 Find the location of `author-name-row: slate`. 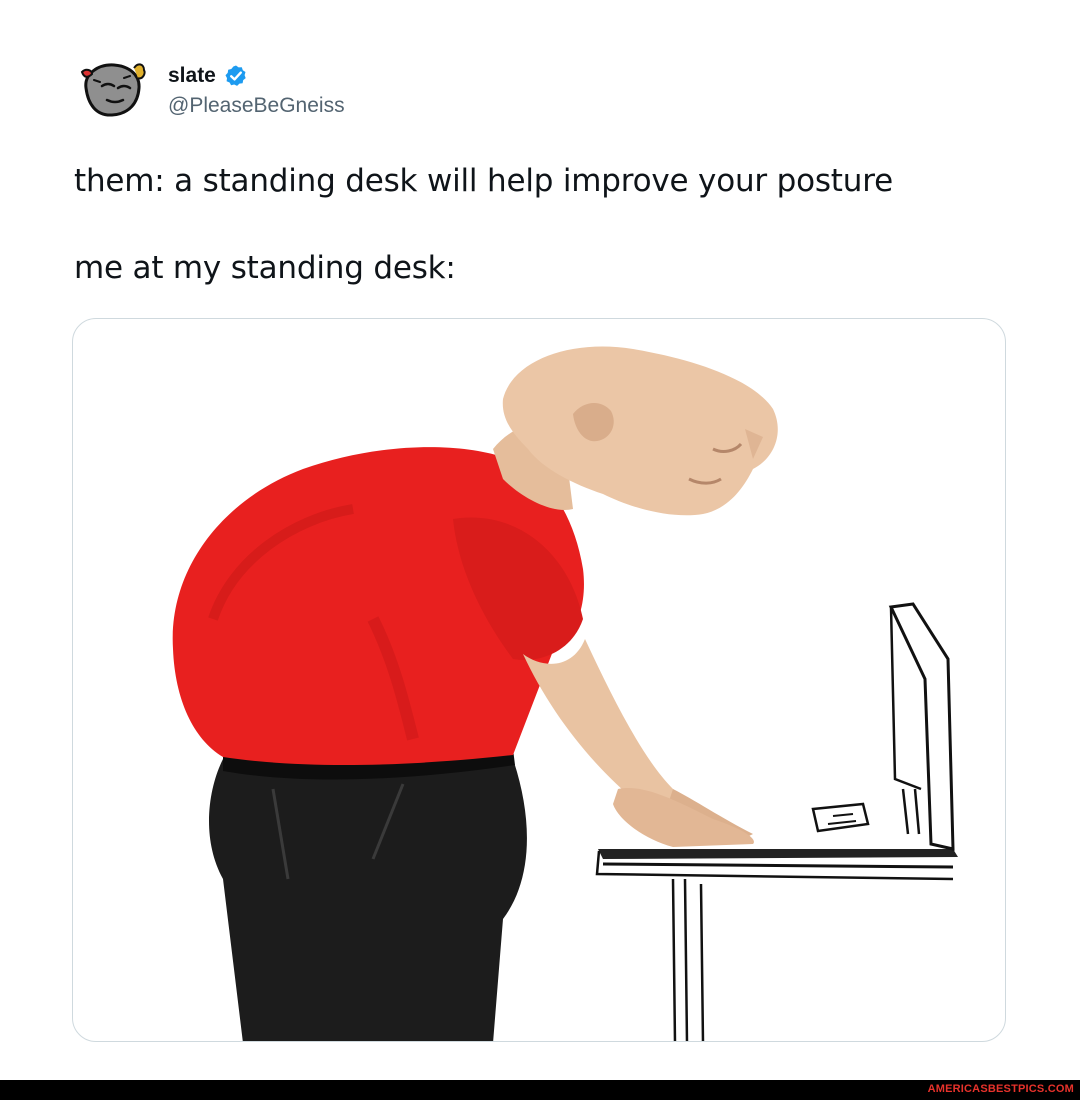

author-name-row: slate is located at coordinates (208, 76).